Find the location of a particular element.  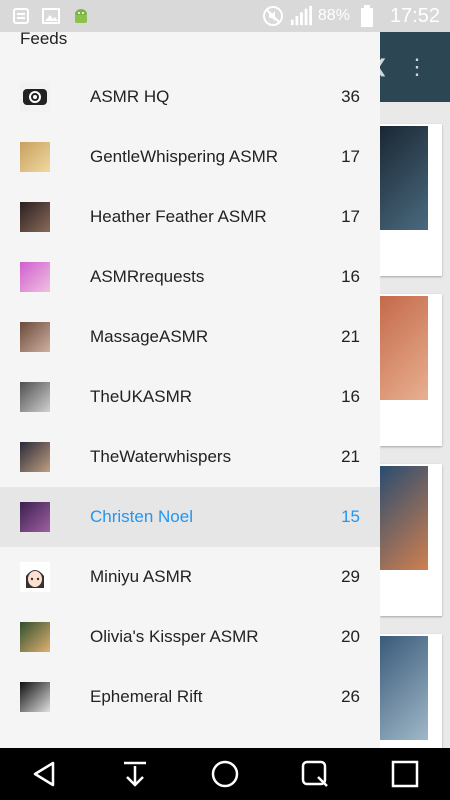

clock: 17:52 is located at coordinates (414, 15).